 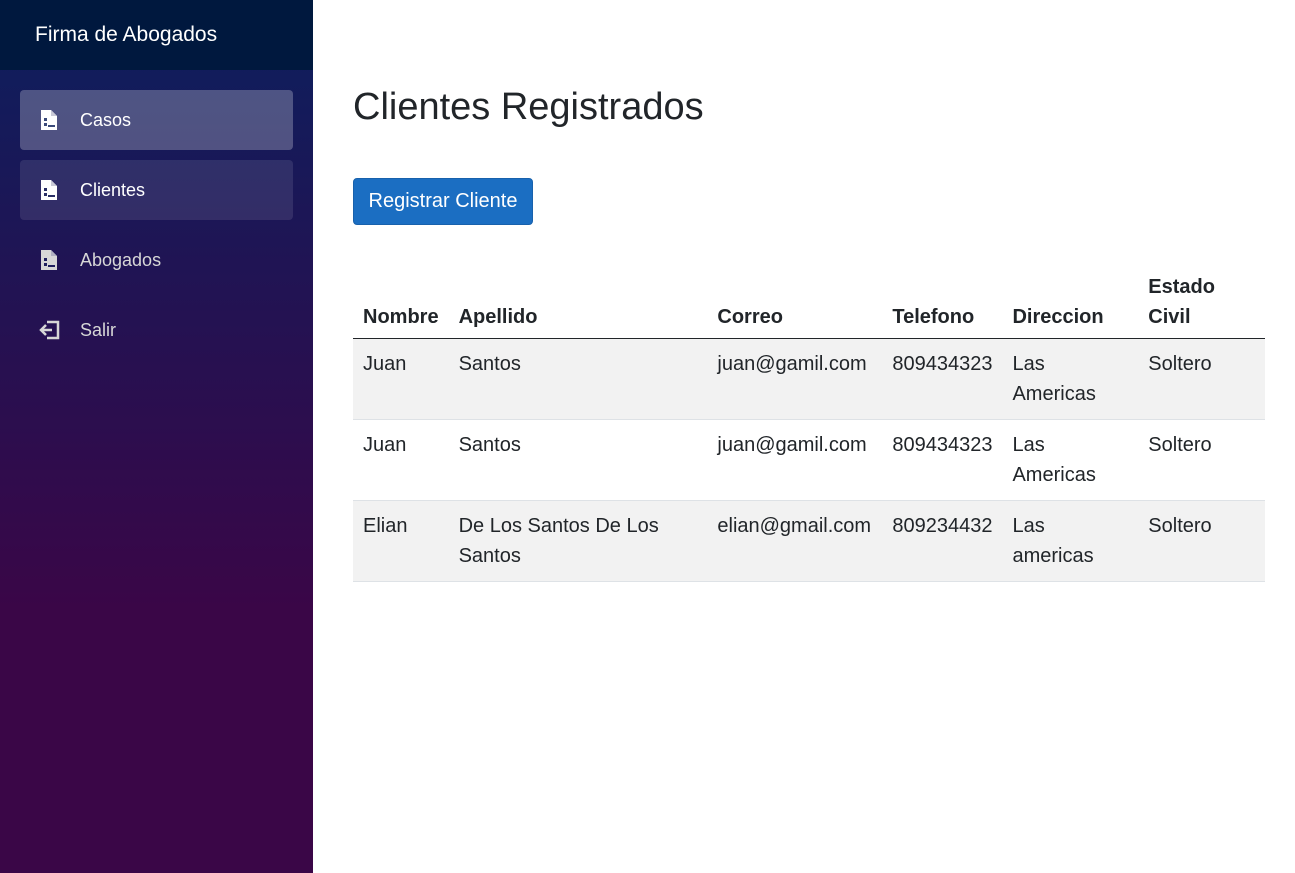 I want to click on sidebar-item-clientes: Clientes, so click(x=156, y=190).